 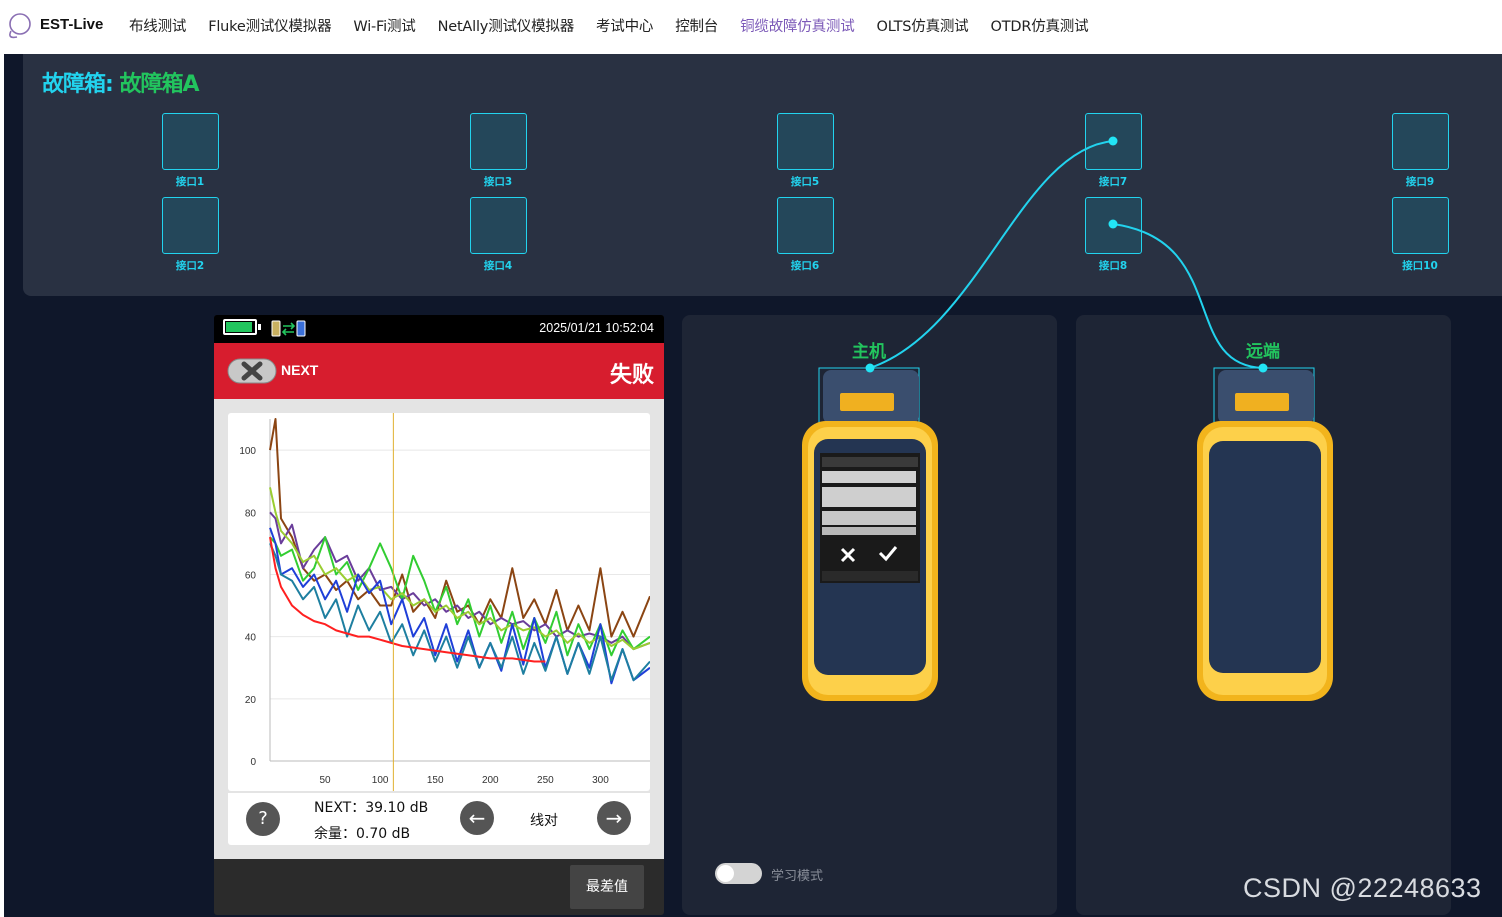 I want to click on watermark: CSDN @22248633, so click(x=1362, y=888).